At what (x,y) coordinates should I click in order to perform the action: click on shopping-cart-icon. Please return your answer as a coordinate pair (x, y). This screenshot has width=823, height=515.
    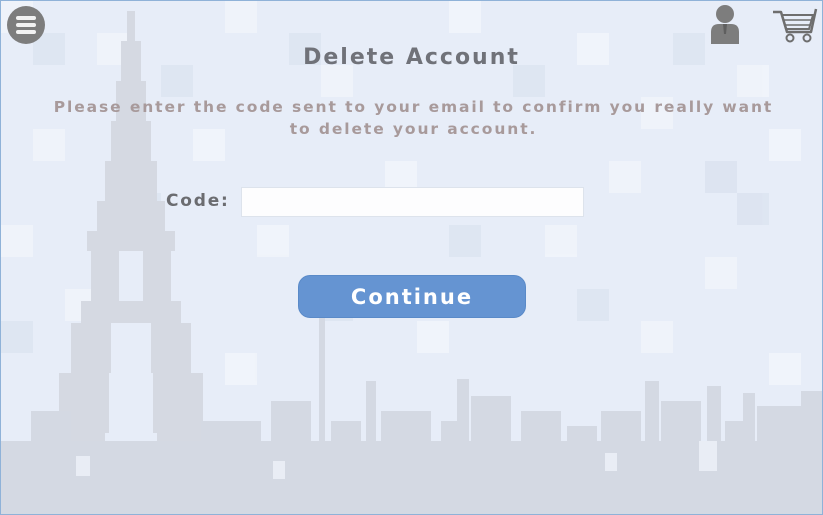
    Looking at the image, I should click on (795, 25).